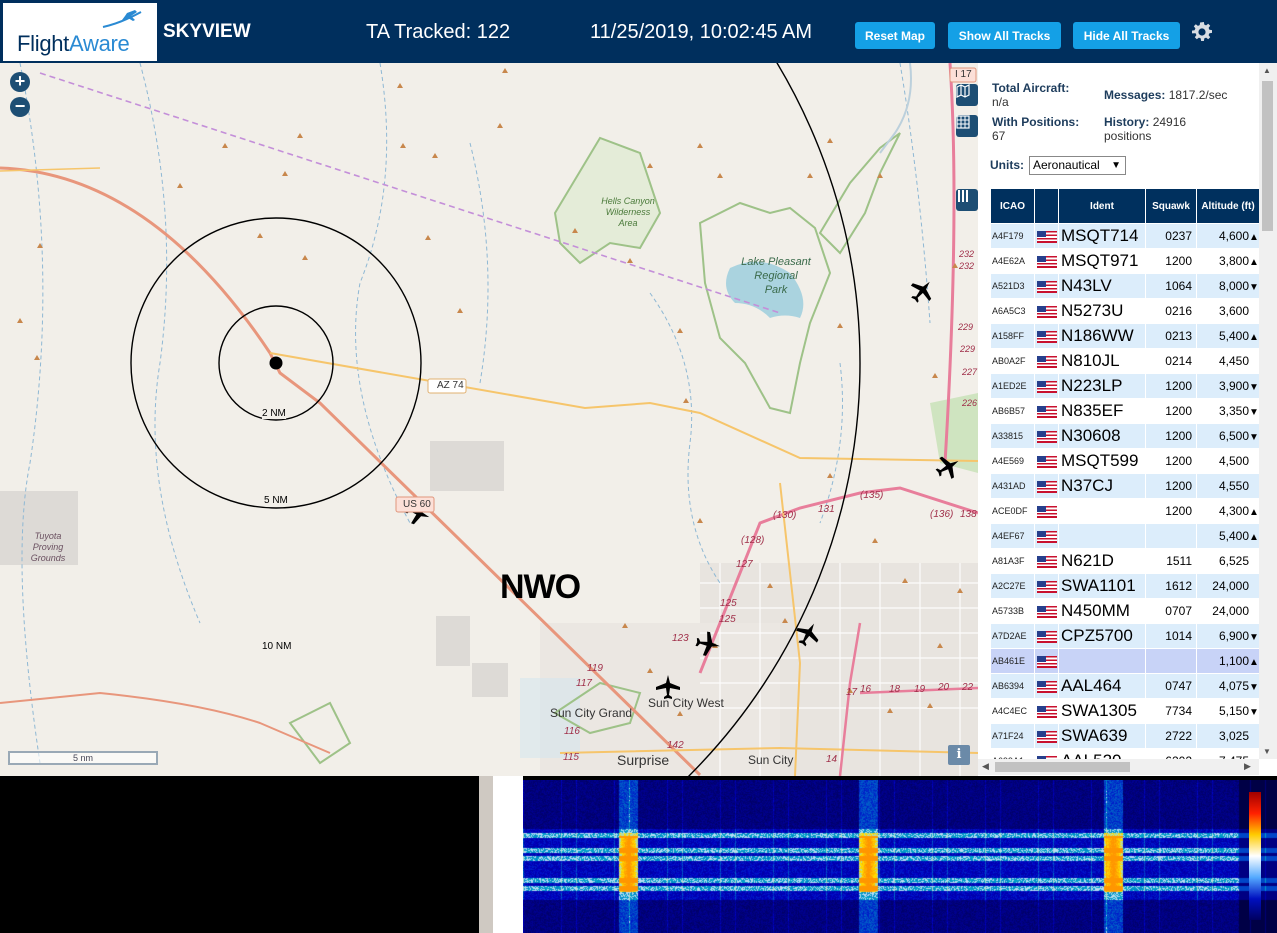 Image resolution: width=1277 pixels, height=933 pixels. What do you see at coordinates (744, 564) in the screenshot?
I see `road-number: 127` at bounding box center [744, 564].